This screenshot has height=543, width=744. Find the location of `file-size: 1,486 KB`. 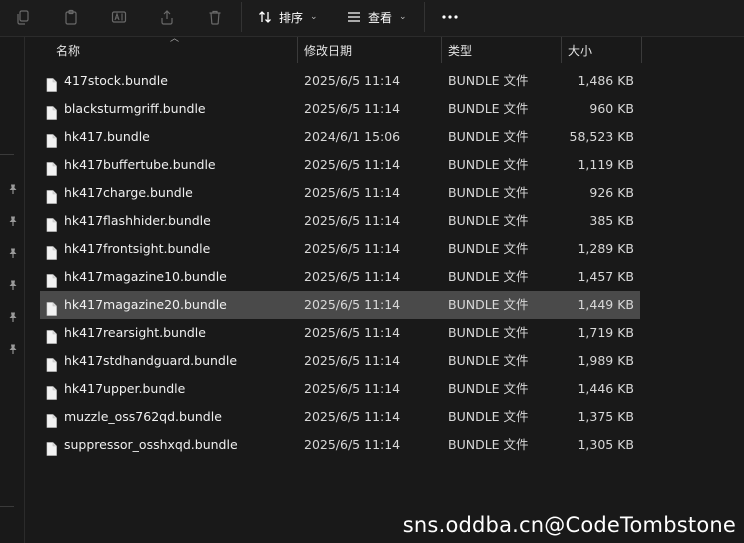

file-size: 1,486 KB is located at coordinates (605, 80).